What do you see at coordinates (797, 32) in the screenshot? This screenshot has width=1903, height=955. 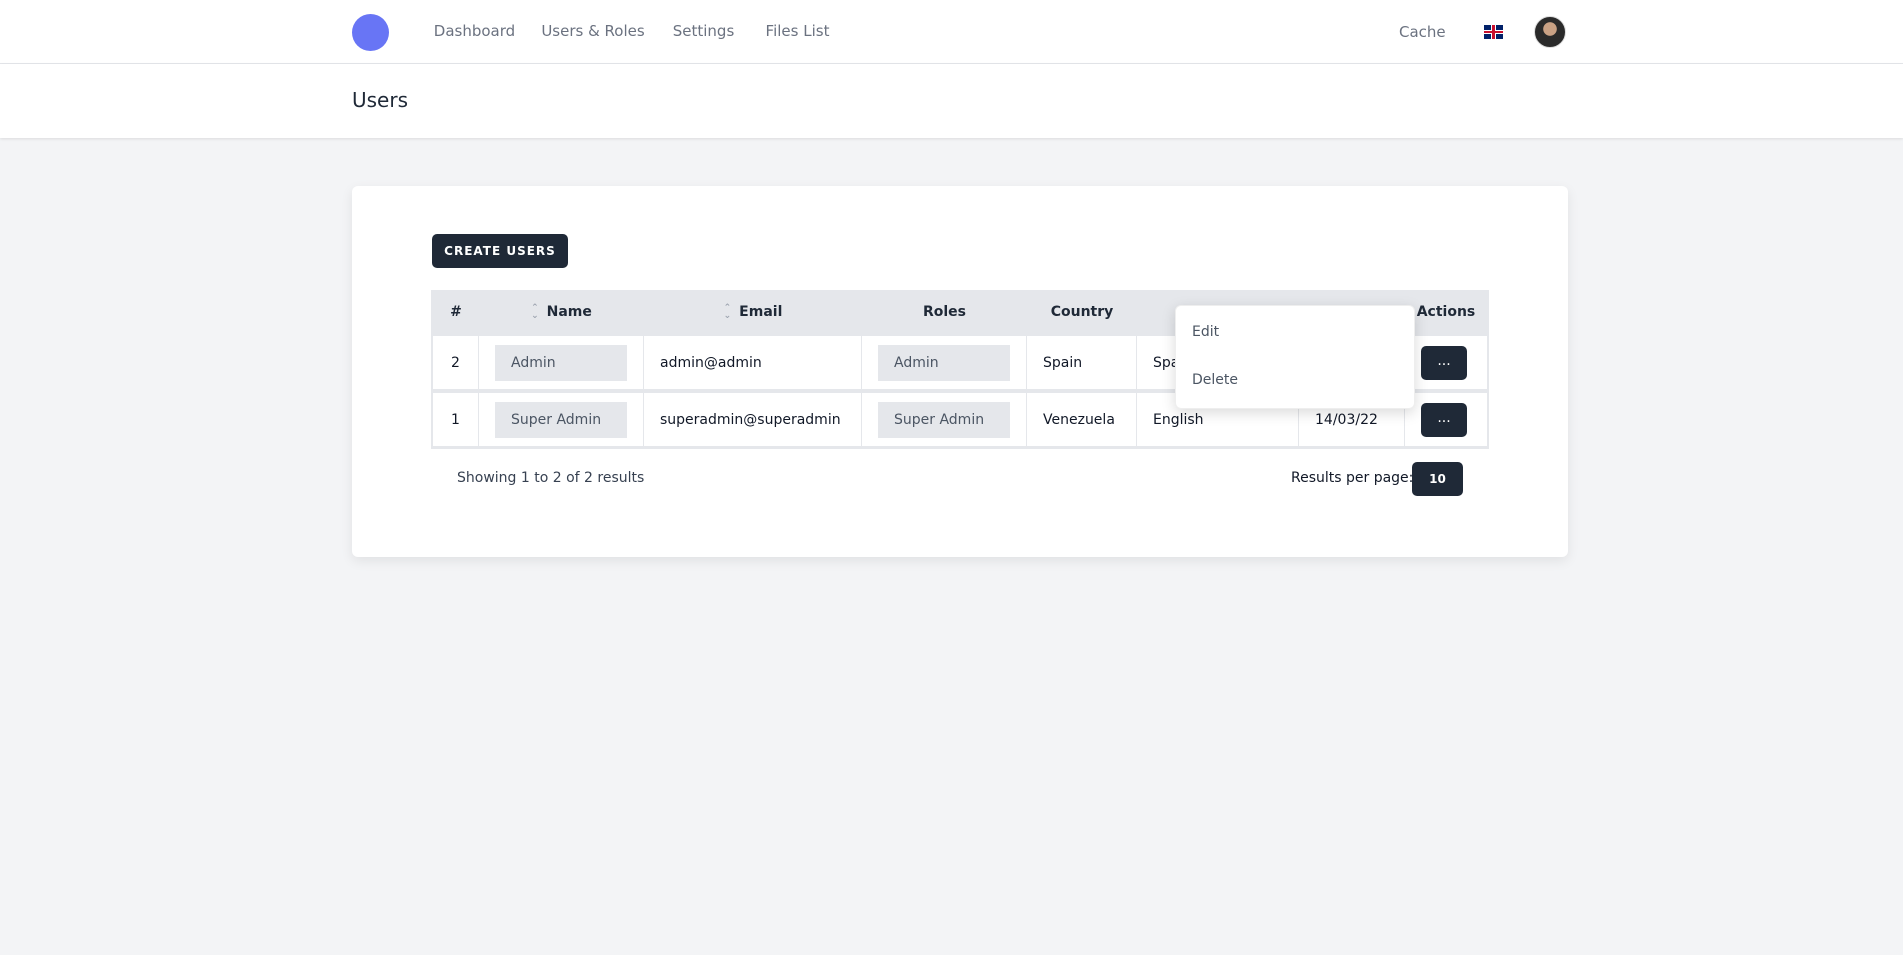 I see `nav-files-list: Files List` at bounding box center [797, 32].